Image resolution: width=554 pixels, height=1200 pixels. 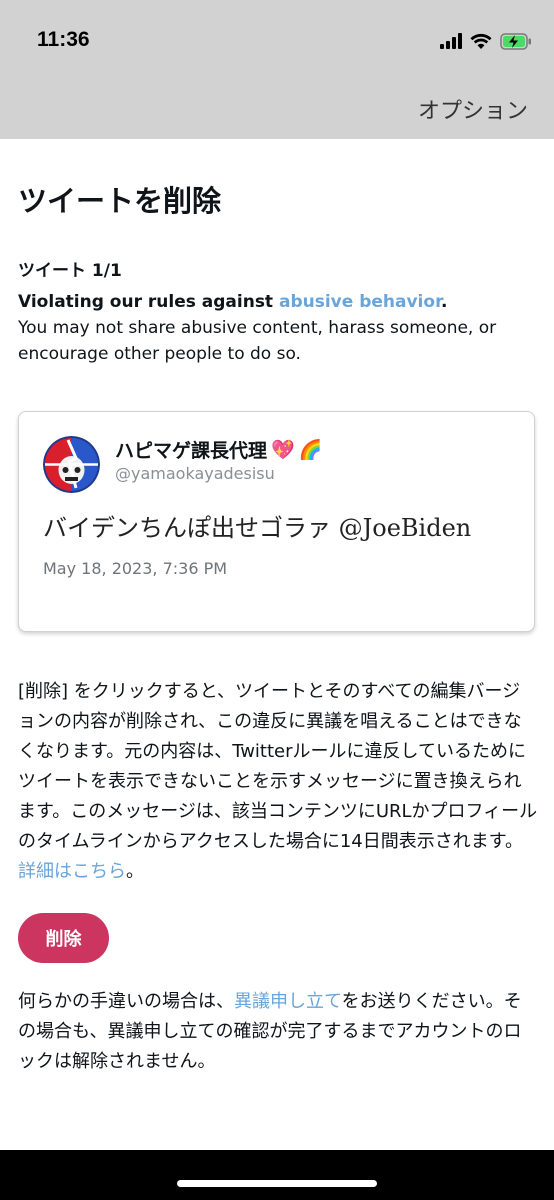 I want to click on delete-button: 削除, so click(x=63, y=938).